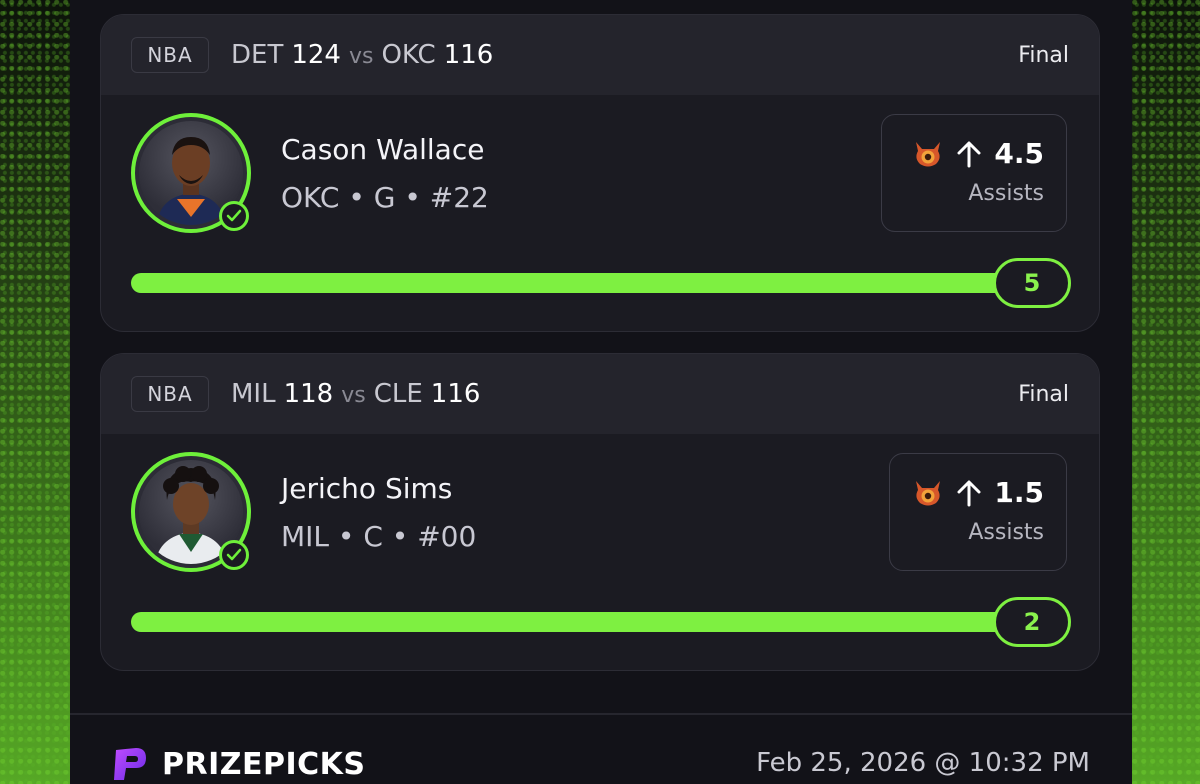 The image size is (1200, 784). What do you see at coordinates (379, 536) in the screenshot?
I see `player-meta: MIL • C • #00` at bounding box center [379, 536].